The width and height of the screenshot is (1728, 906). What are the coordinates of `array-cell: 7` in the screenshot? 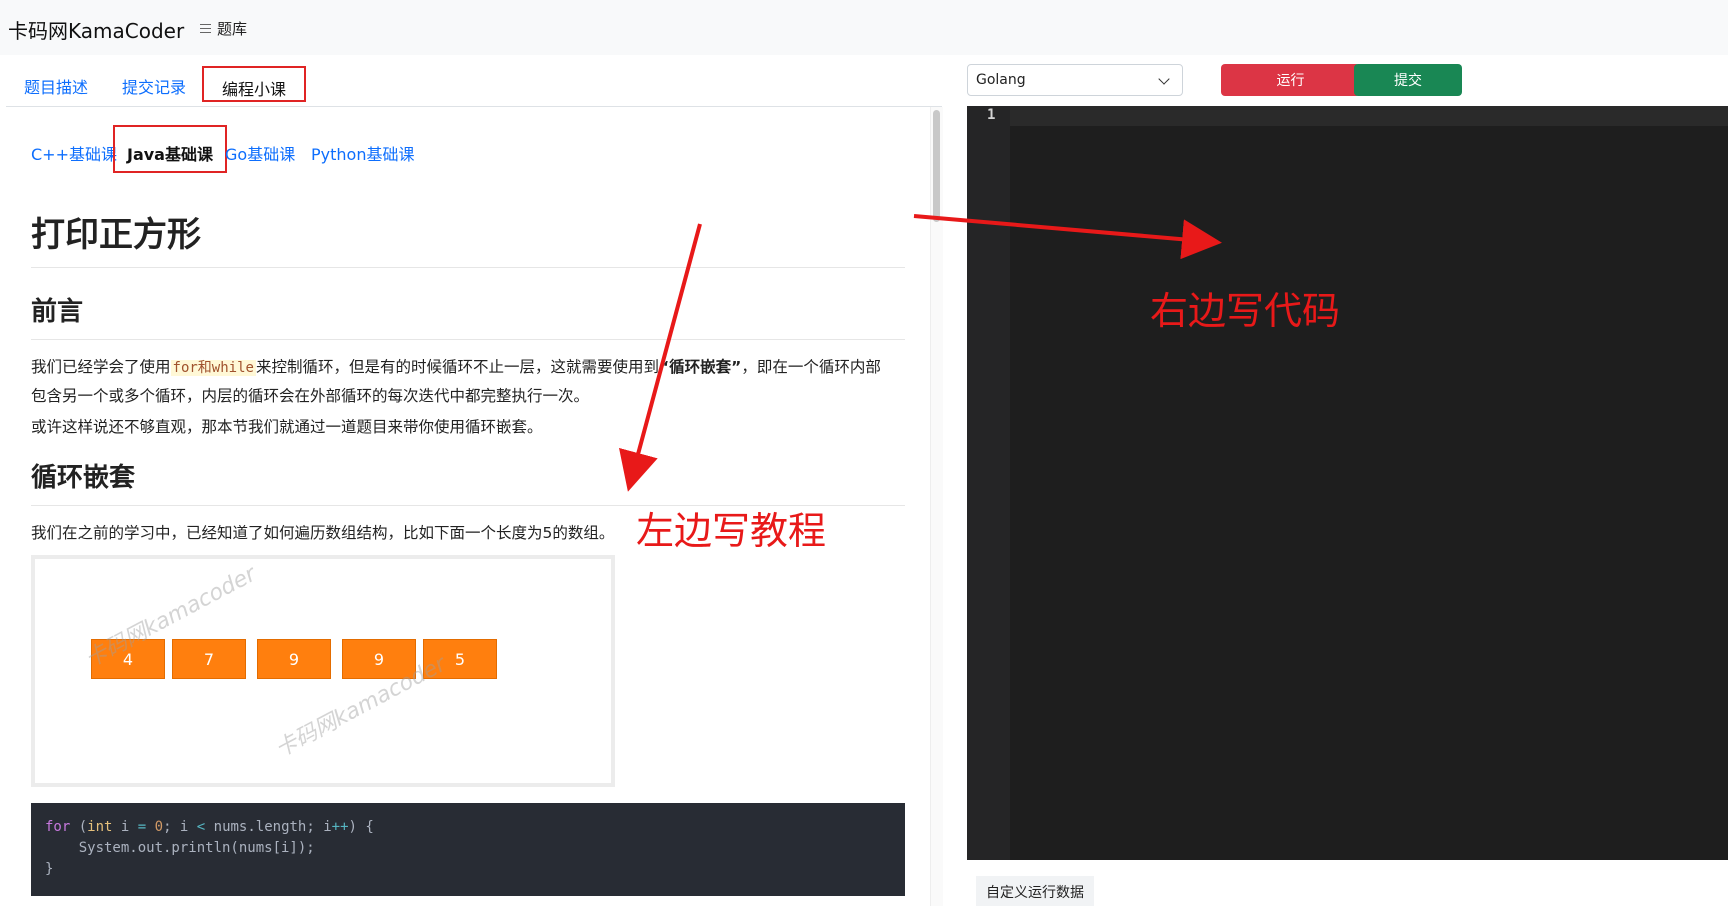 It's located at (209, 659).